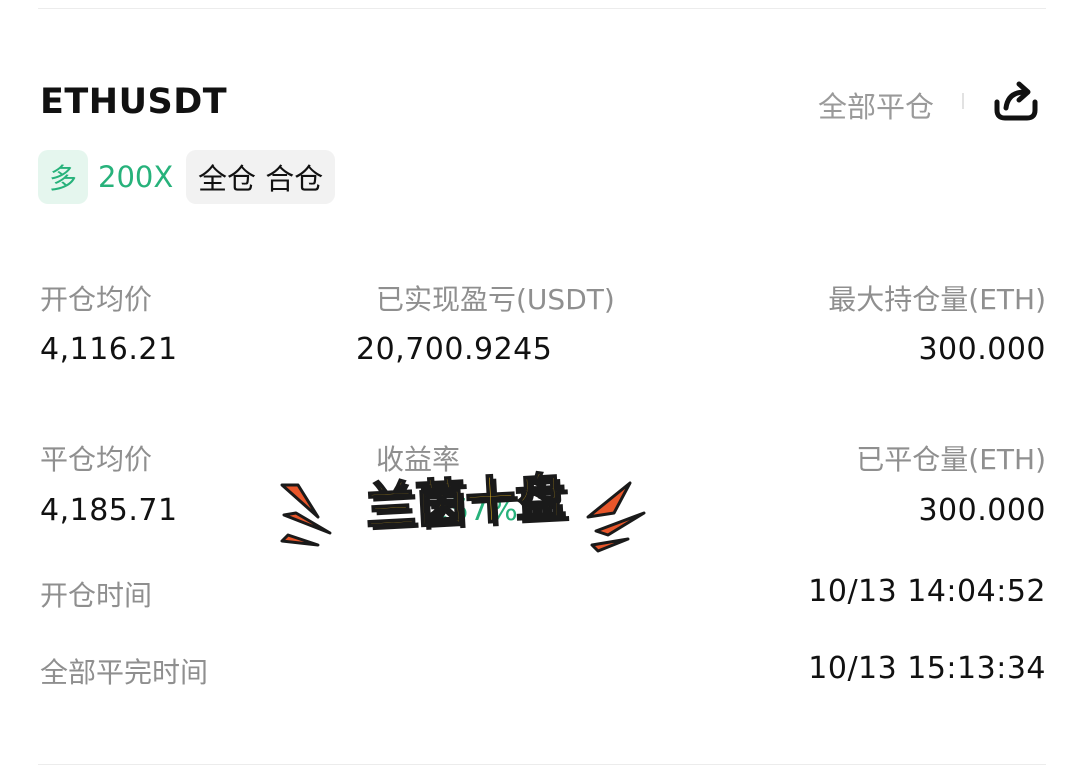  Describe the element at coordinates (134, 102) in the screenshot. I see `contract-symbol: ETHUSDT` at that location.